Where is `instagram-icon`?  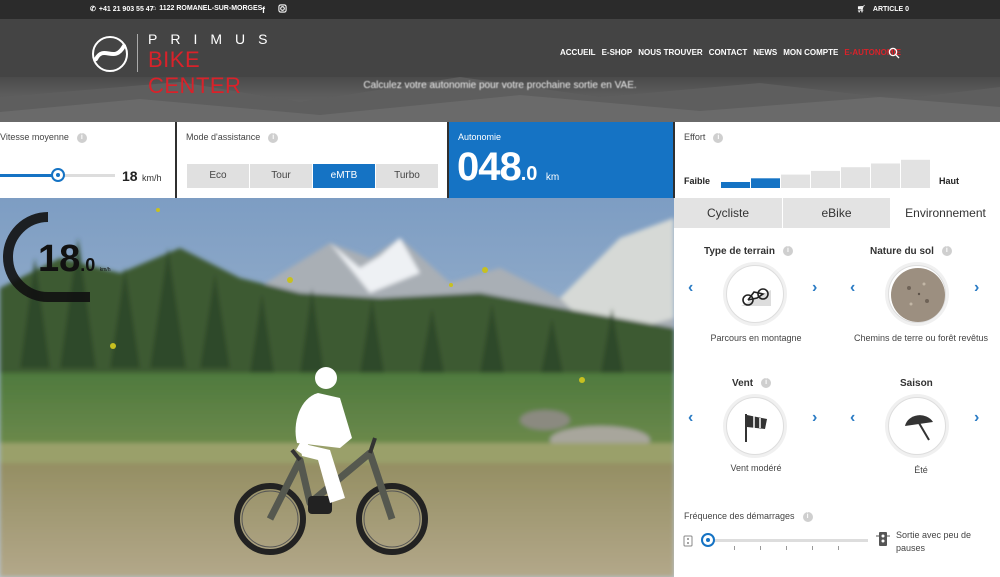
instagram-icon is located at coordinates (282, 8).